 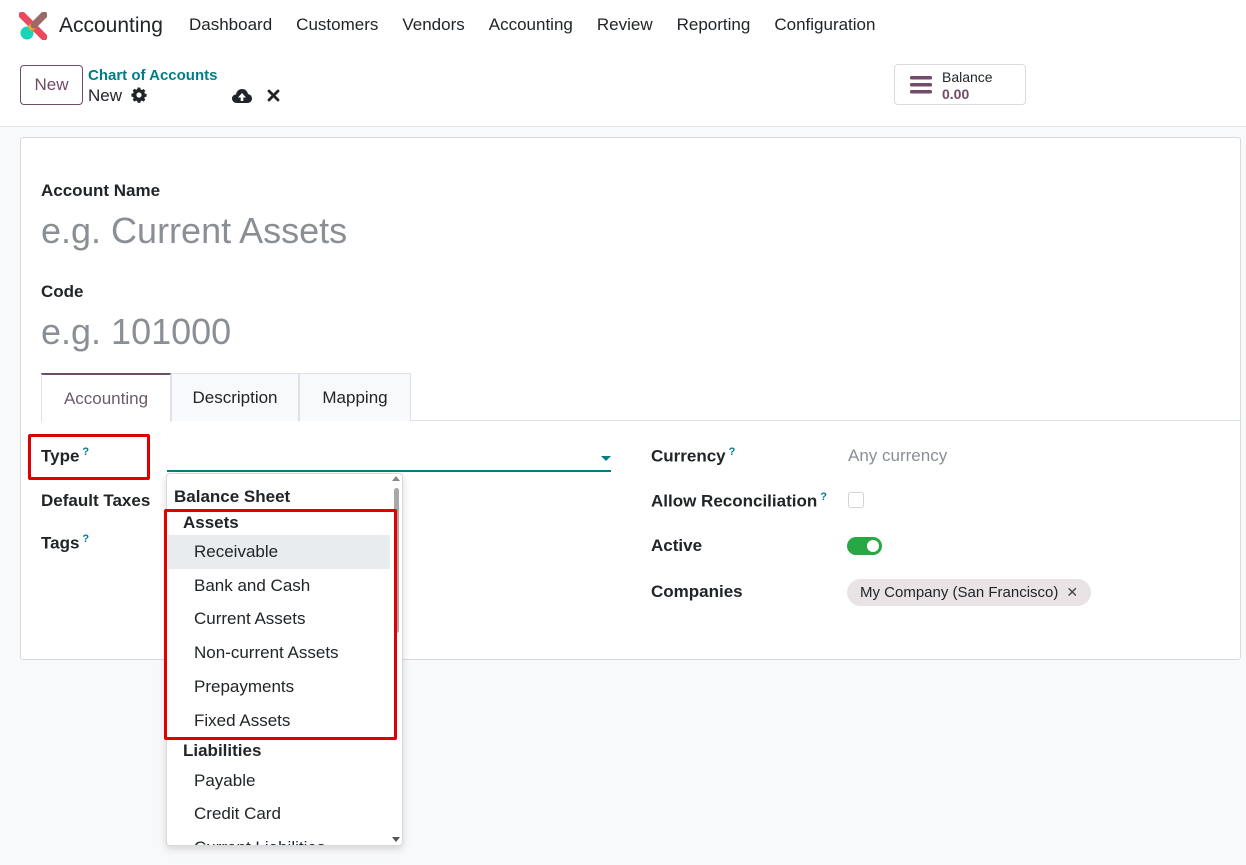 I want to click on account-name-input, so click(x=391, y=231).